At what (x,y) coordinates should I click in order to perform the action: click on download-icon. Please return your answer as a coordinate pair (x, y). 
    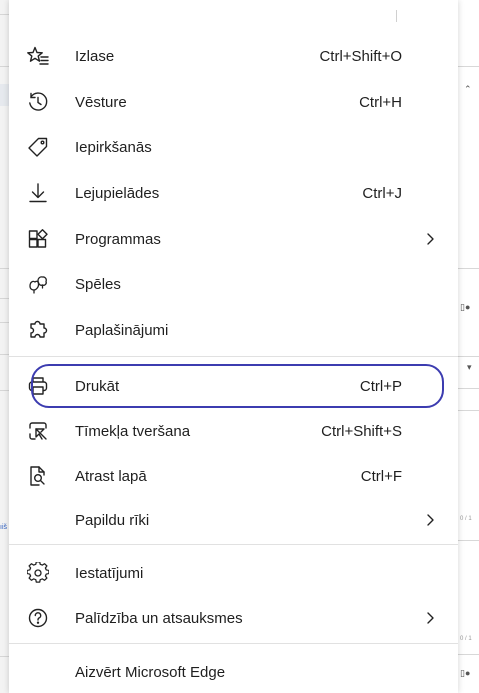
    Looking at the image, I should click on (38, 193).